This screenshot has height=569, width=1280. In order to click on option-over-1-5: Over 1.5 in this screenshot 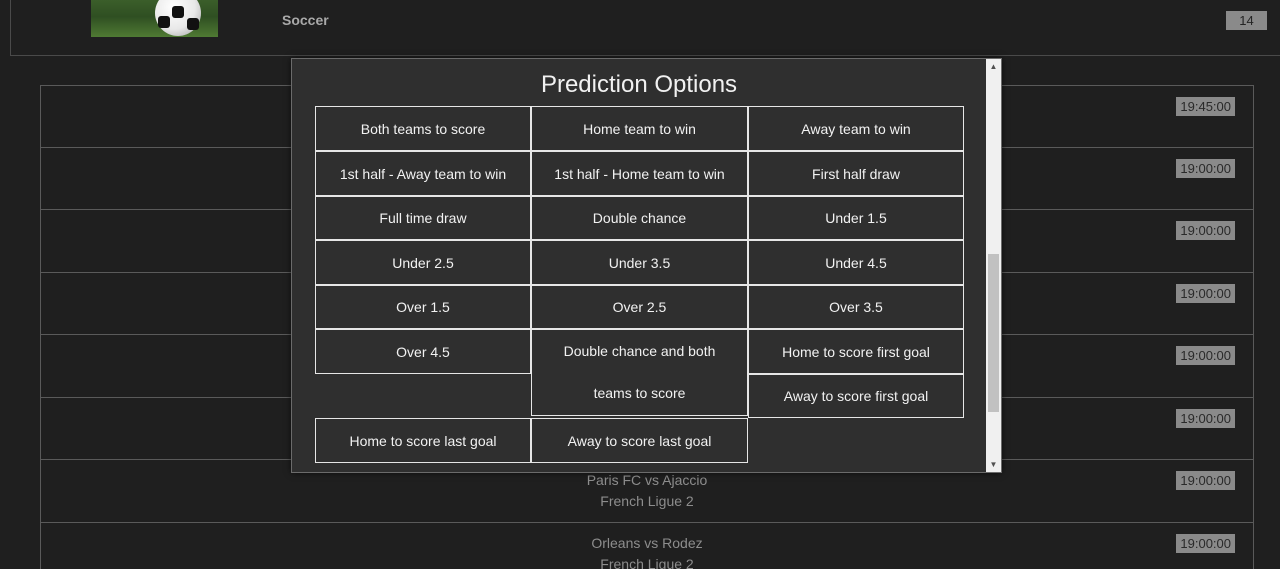, I will do `click(423, 307)`.